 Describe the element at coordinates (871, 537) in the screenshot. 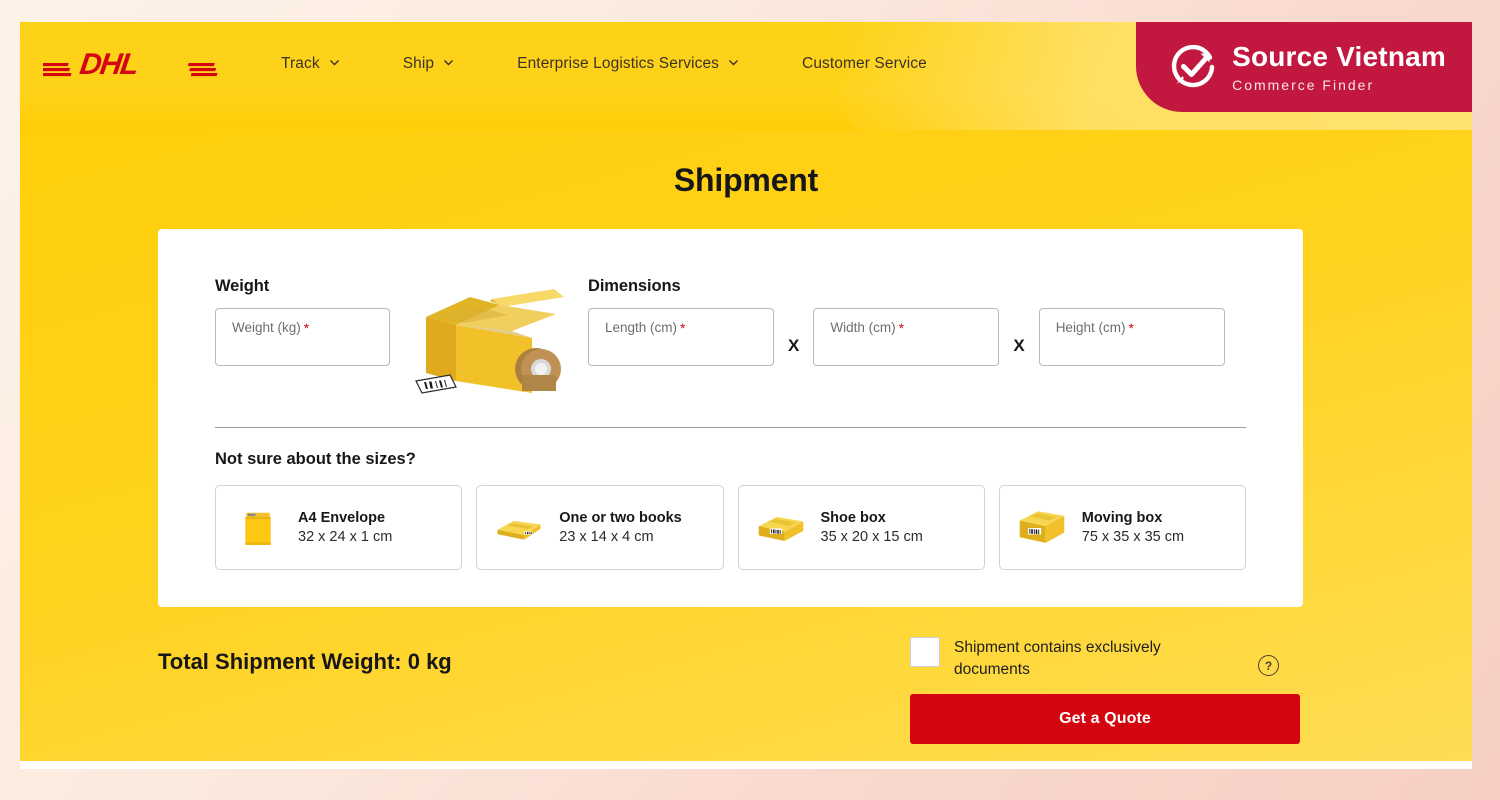

I see `size-preset-dims: 35 x 20 x 15 cm` at that location.